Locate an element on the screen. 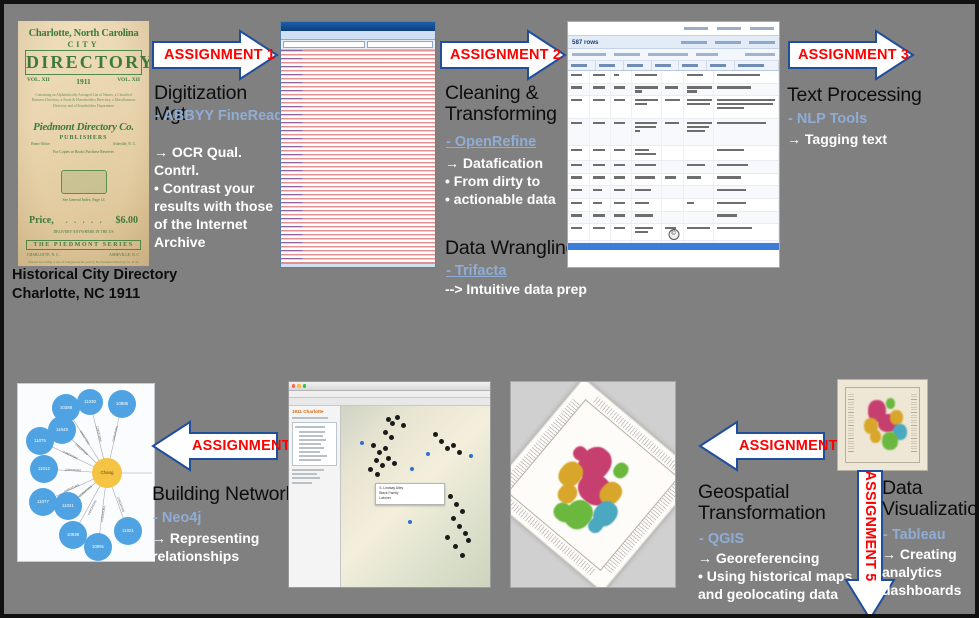 The height and width of the screenshot is (618, 979). step-2-title: Cleaning & Transforming is located at coordinates (501, 104).